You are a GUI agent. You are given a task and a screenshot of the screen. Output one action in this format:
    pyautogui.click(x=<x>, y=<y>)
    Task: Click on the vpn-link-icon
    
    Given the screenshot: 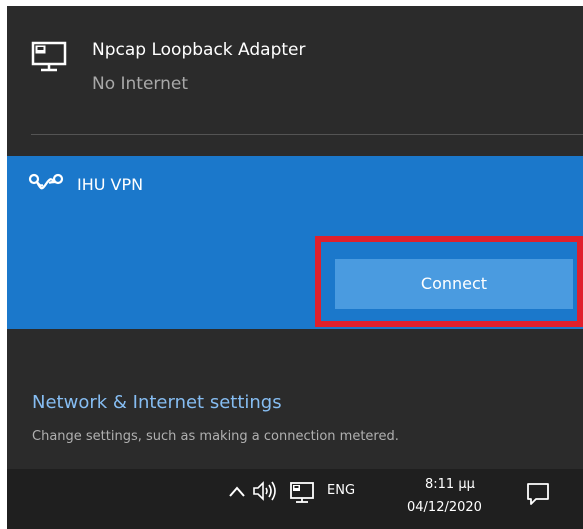 What is the action you would take?
    pyautogui.click(x=46, y=184)
    